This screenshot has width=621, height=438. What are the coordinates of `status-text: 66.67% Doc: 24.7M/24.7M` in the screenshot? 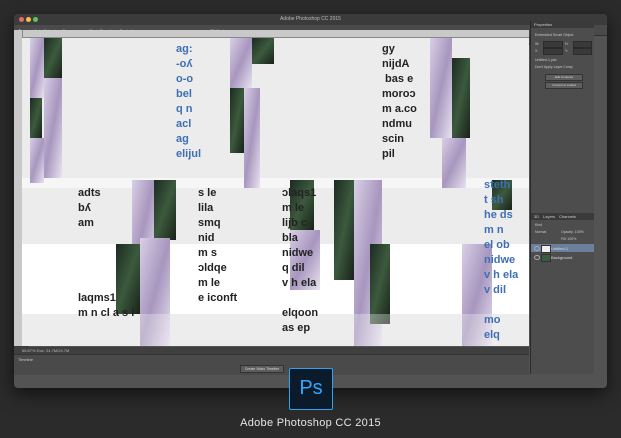 It's located at (46, 350).